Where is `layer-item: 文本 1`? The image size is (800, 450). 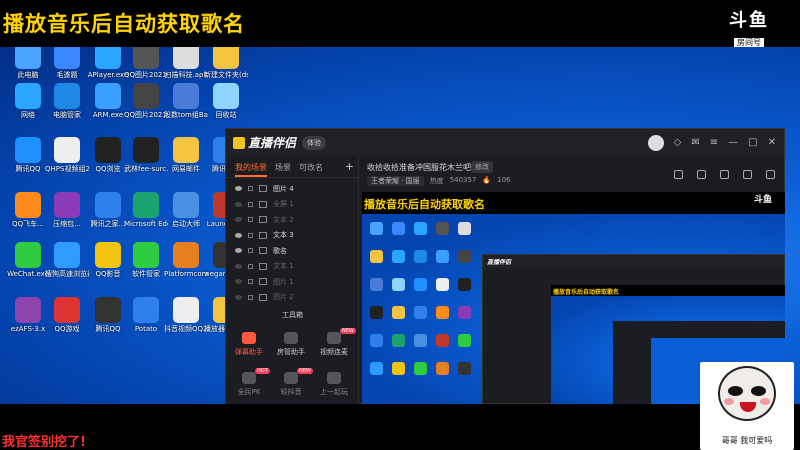 layer-item: 文本 1 is located at coordinates (292, 267).